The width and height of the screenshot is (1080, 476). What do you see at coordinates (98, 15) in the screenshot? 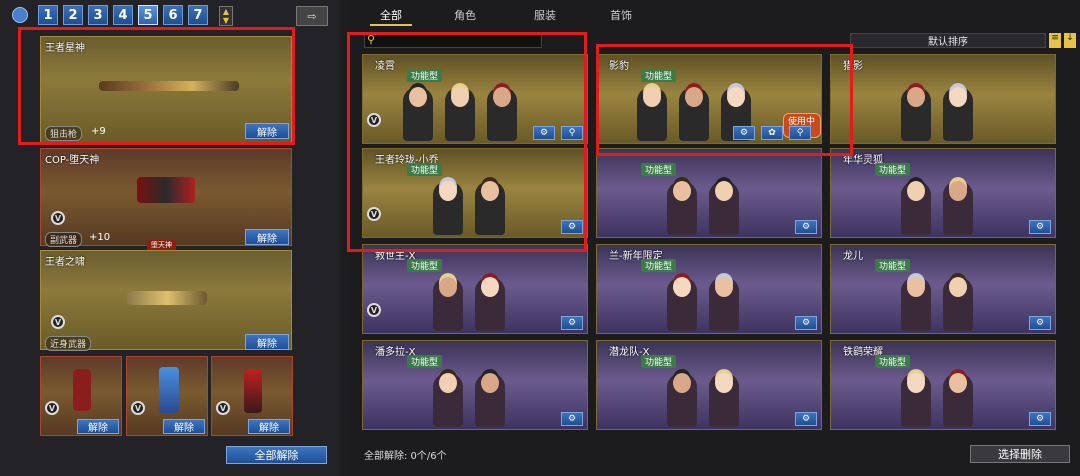
I see `preset-tab-3: 3` at bounding box center [98, 15].